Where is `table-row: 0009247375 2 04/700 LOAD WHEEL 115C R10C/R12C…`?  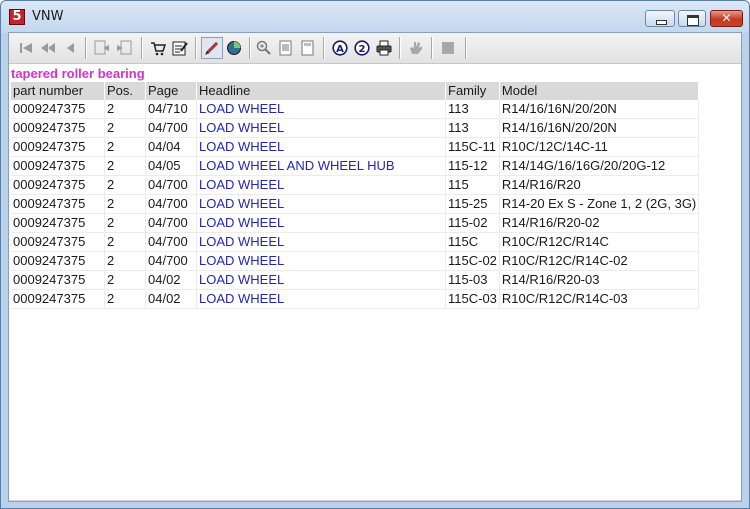 table-row: 0009247375 2 04/700 LOAD WHEEL 115C R10C/R12C… is located at coordinates (355, 242).